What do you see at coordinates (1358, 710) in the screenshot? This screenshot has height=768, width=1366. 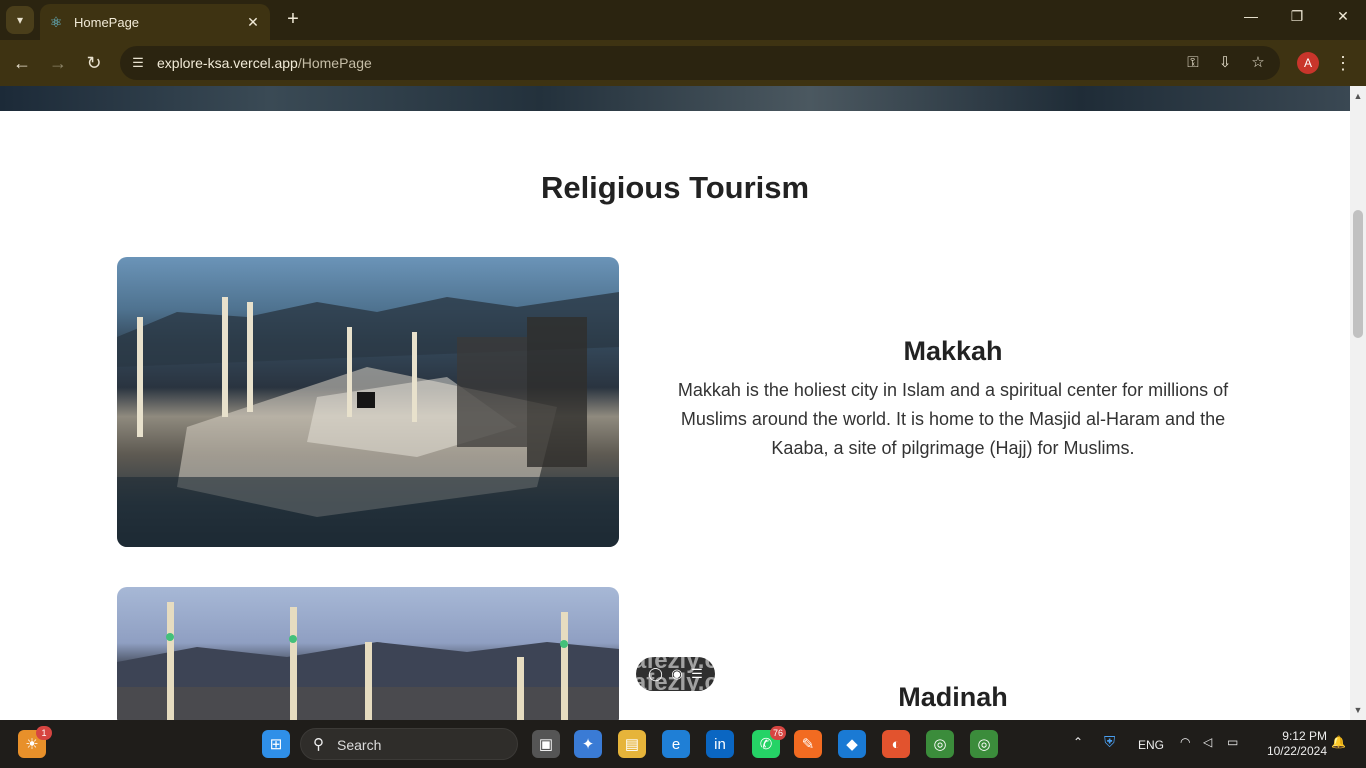 I see `scroll-down-arrow: ▼` at bounding box center [1358, 710].